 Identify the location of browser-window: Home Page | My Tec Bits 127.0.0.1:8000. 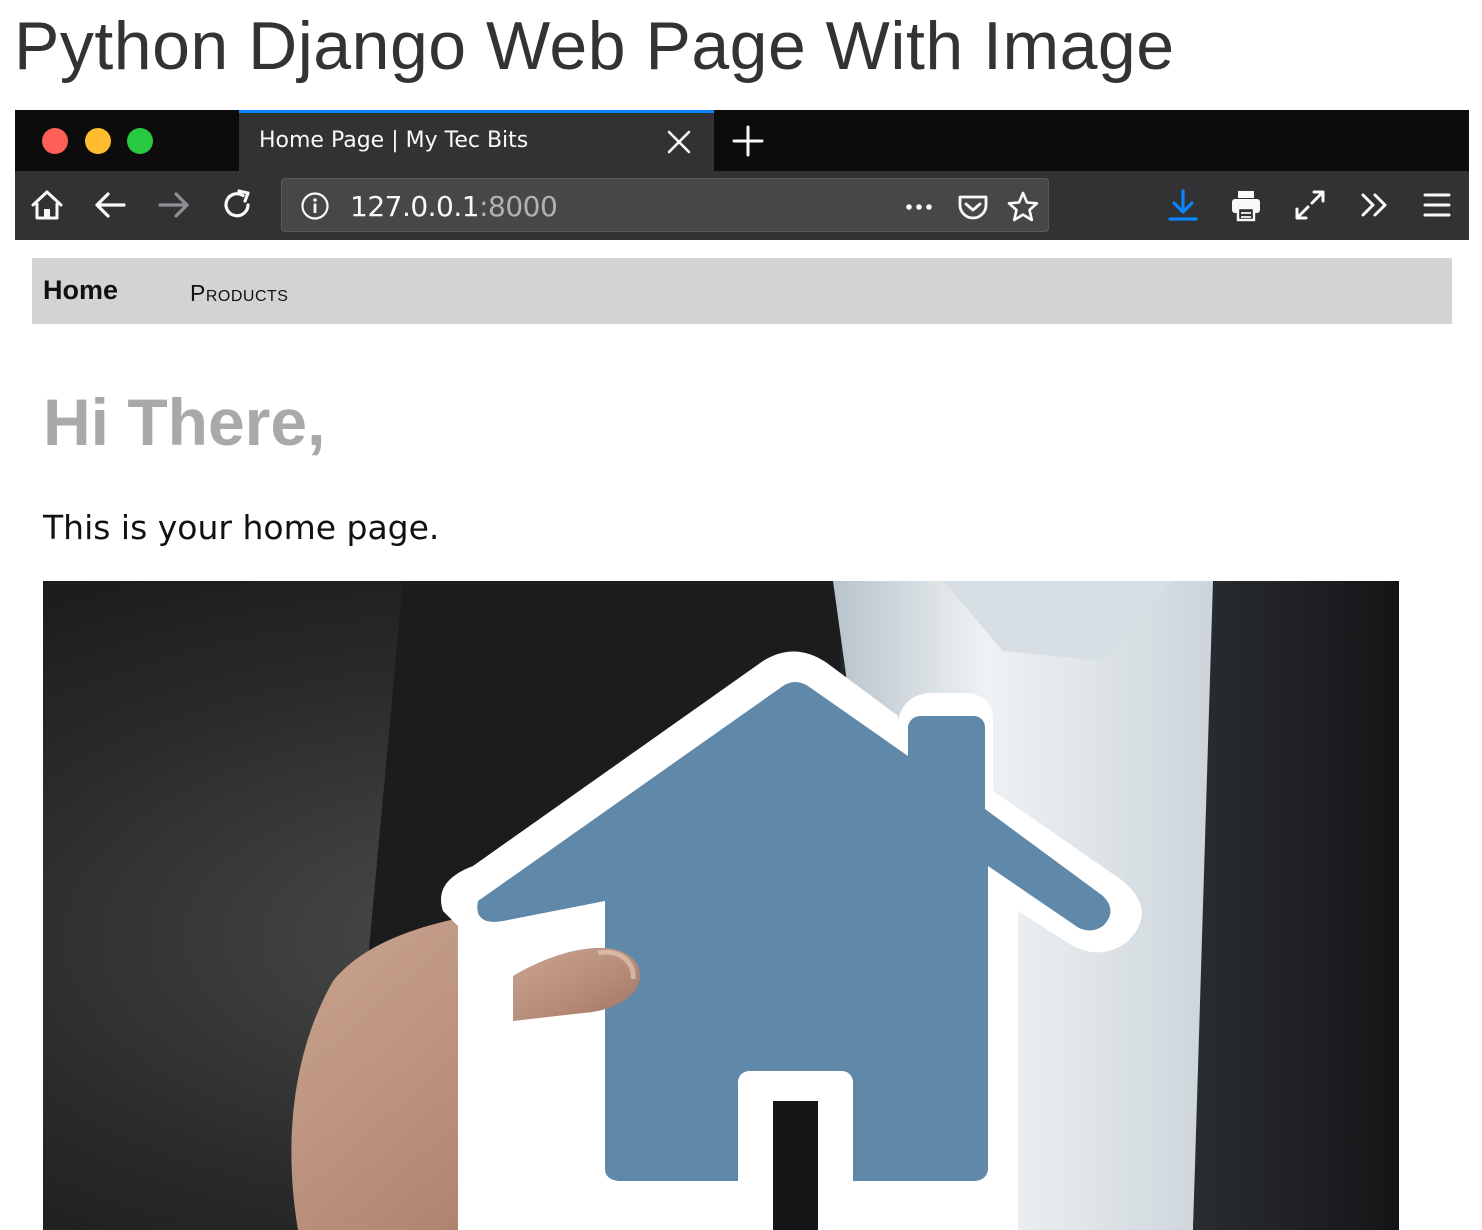
(742, 175).